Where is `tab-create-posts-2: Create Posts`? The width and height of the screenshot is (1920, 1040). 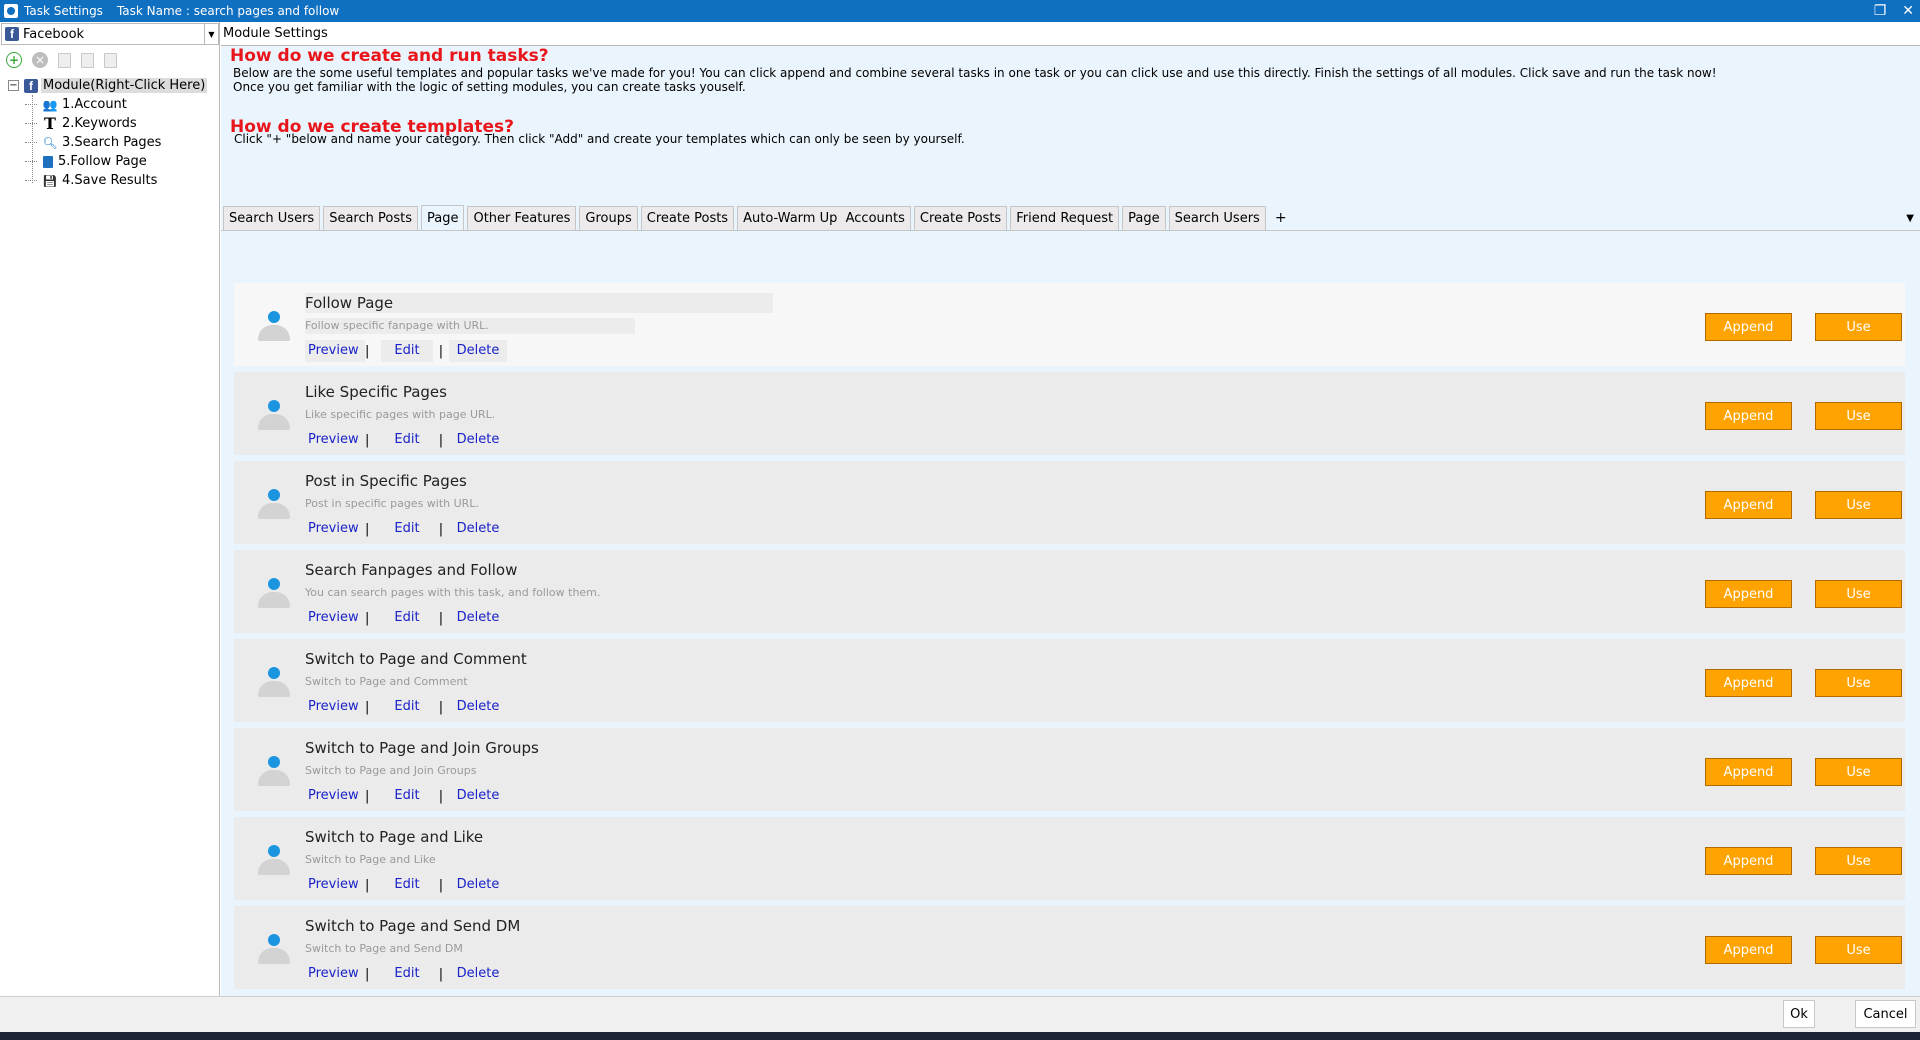
tab-create-posts-2: Create Posts is located at coordinates (960, 218).